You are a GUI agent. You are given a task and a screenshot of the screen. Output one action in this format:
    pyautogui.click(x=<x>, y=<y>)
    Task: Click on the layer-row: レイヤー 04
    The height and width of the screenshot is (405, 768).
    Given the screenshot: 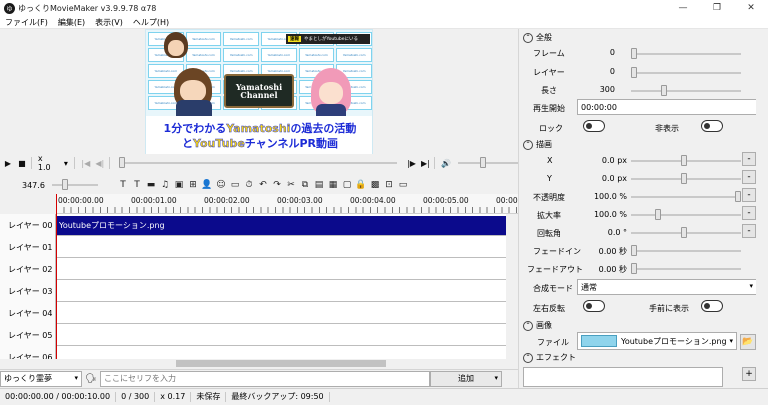 What is the action you would take?
    pyautogui.click(x=253, y=313)
    